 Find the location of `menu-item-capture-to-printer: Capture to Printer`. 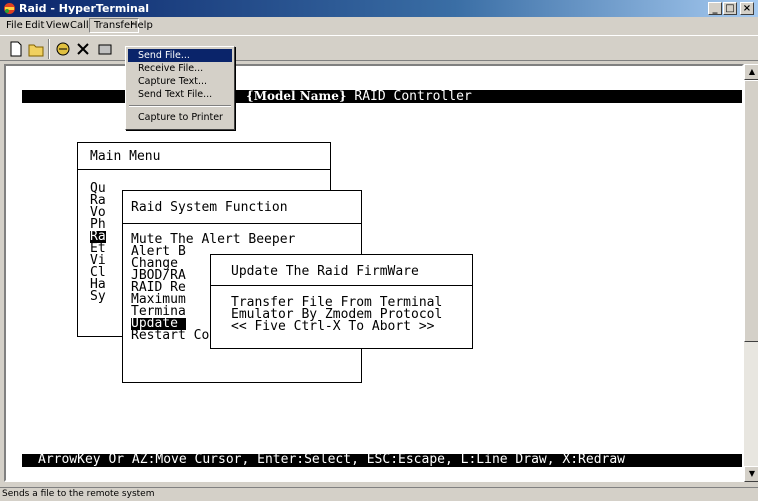

menu-item-capture-to-printer: Capture to Printer is located at coordinates (180, 117).